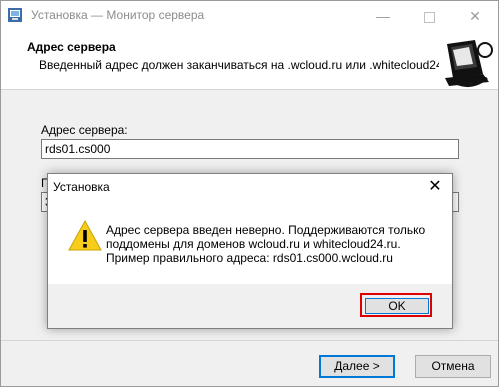 Image resolution: width=499 pixels, height=387 pixels. What do you see at coordinates (85, 235) in the screenshot?
I see `warning-icon` at bounding box center [85, 235].